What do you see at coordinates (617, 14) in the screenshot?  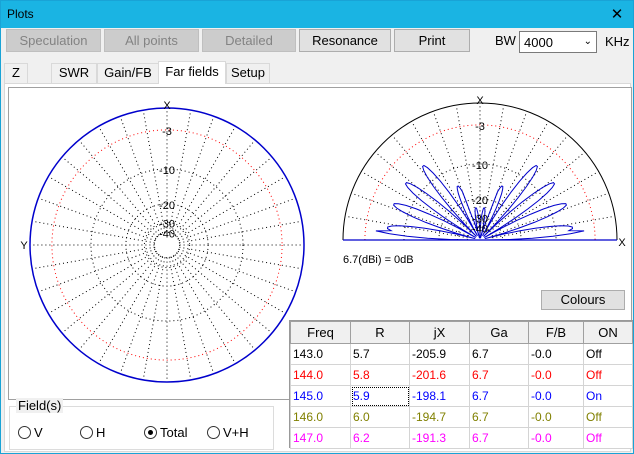 I see `close-icon: ✕` at bounding box center [617, 14].